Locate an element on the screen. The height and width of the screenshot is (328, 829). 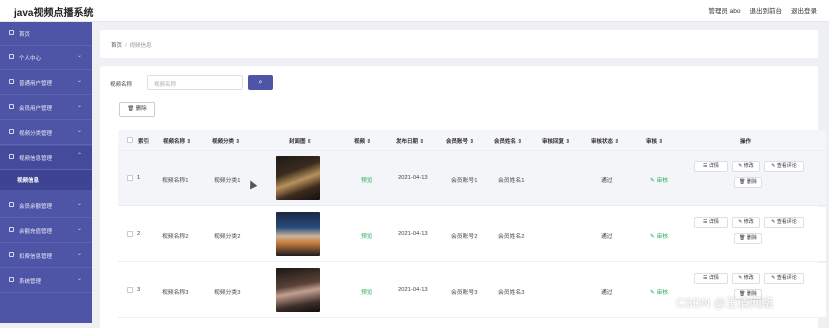
col-account: 会员账号 ⇕ is located at coordinates (460, 141).